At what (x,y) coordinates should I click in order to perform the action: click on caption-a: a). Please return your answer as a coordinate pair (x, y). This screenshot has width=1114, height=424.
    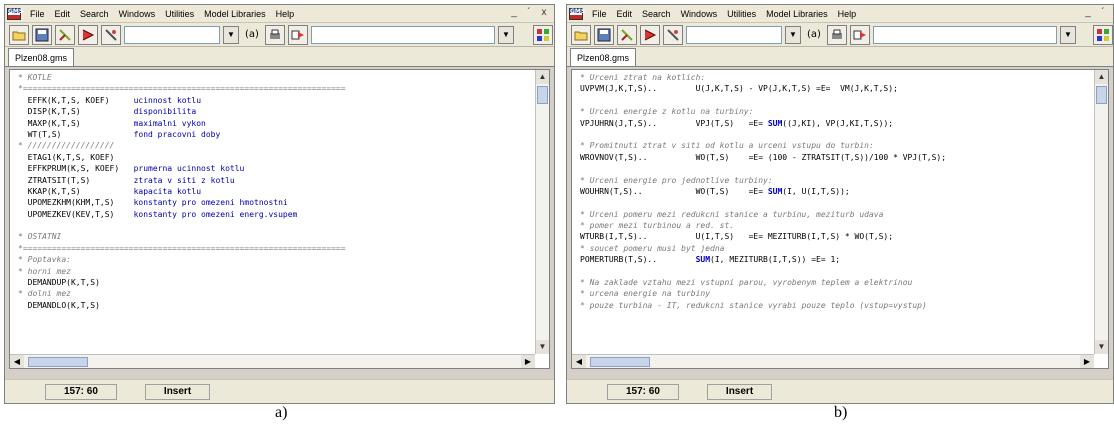
    Looking at the image, I should click on (281, 412).